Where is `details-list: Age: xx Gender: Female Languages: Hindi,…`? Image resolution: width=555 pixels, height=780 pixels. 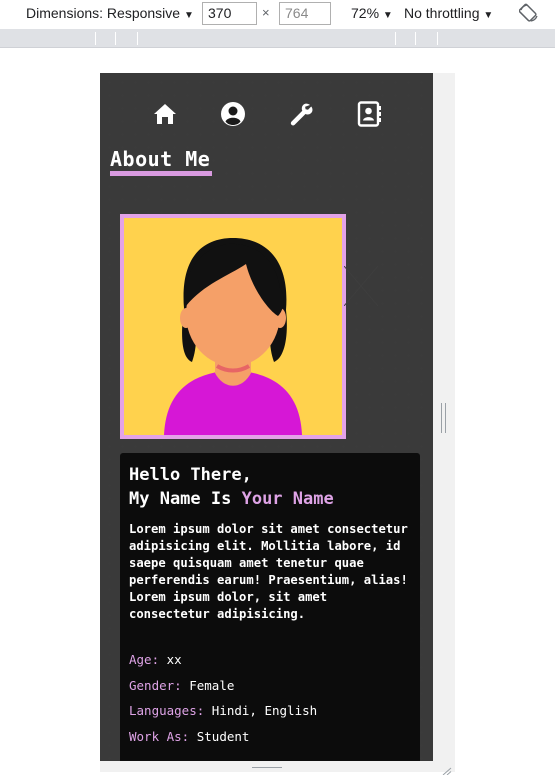 details-list: Age: xx Gender: Female Languages: Hindi,… is located at coordinates (270, 698).